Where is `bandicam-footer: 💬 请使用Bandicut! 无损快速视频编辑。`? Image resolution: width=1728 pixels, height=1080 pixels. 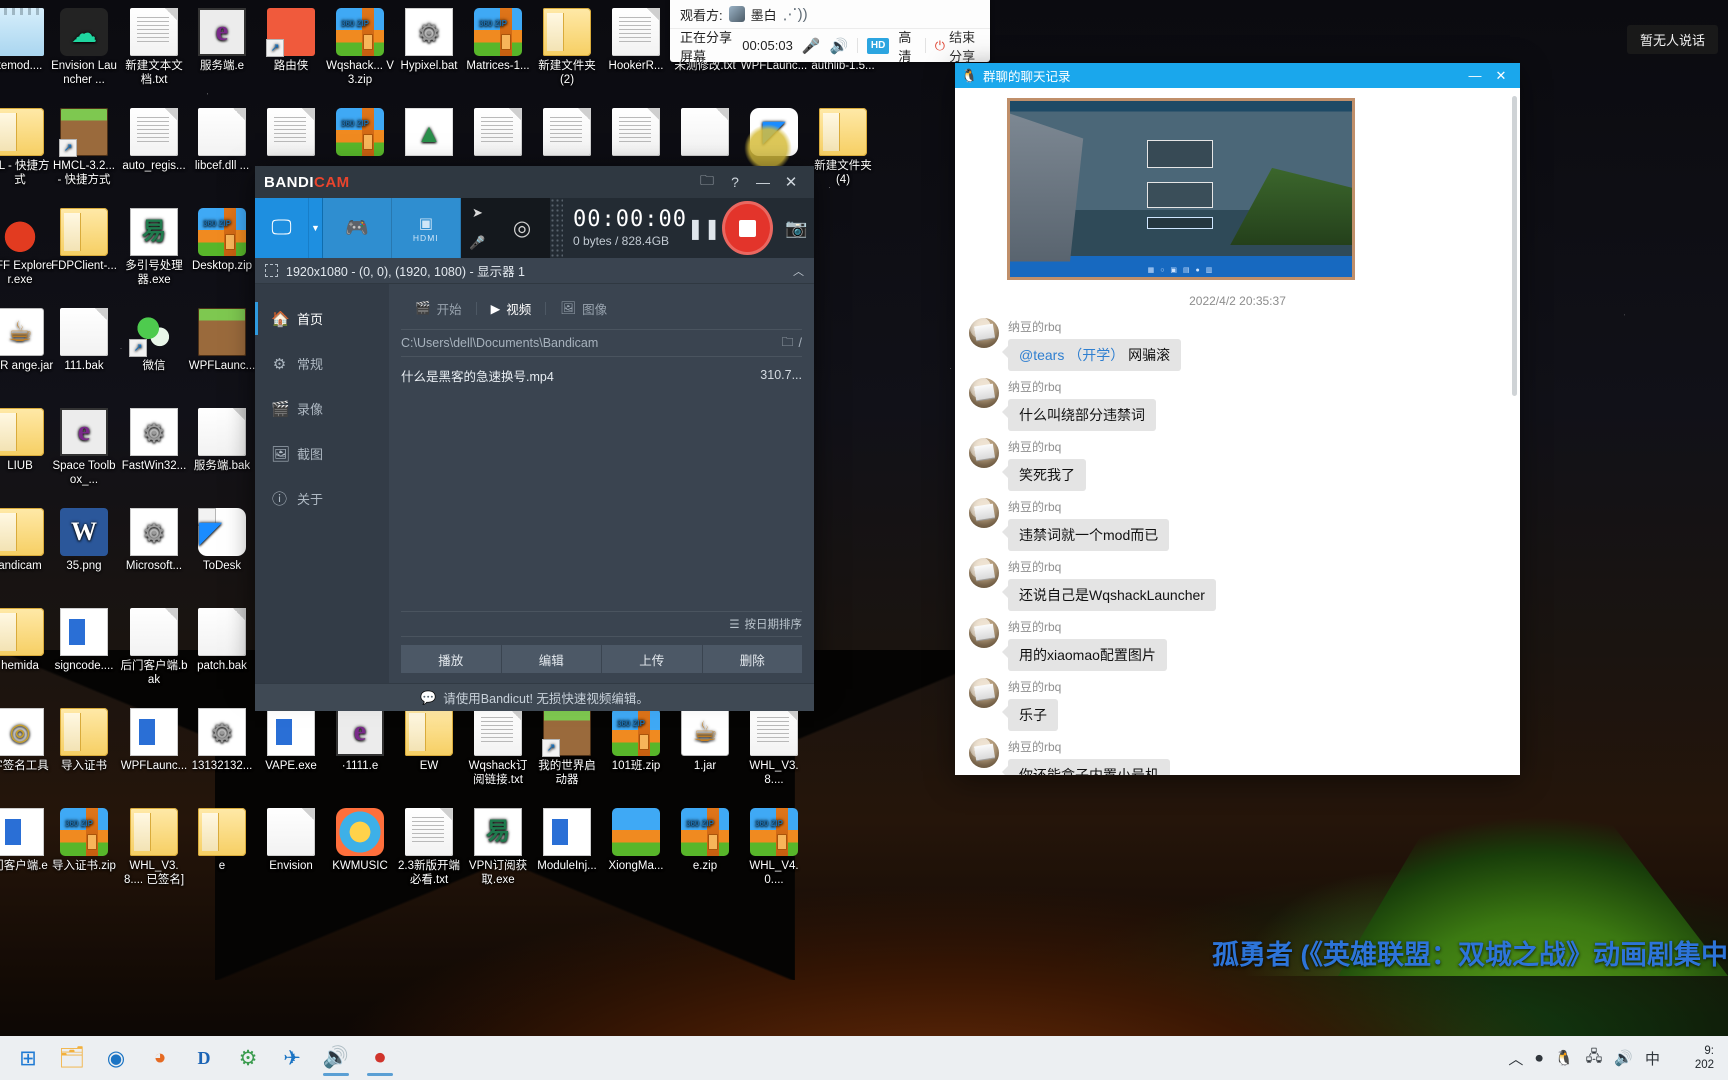
bandicam-footer: 💬 请使用Bandicut! 无损快速视频编辑。 is located at coordinates (534, 697).